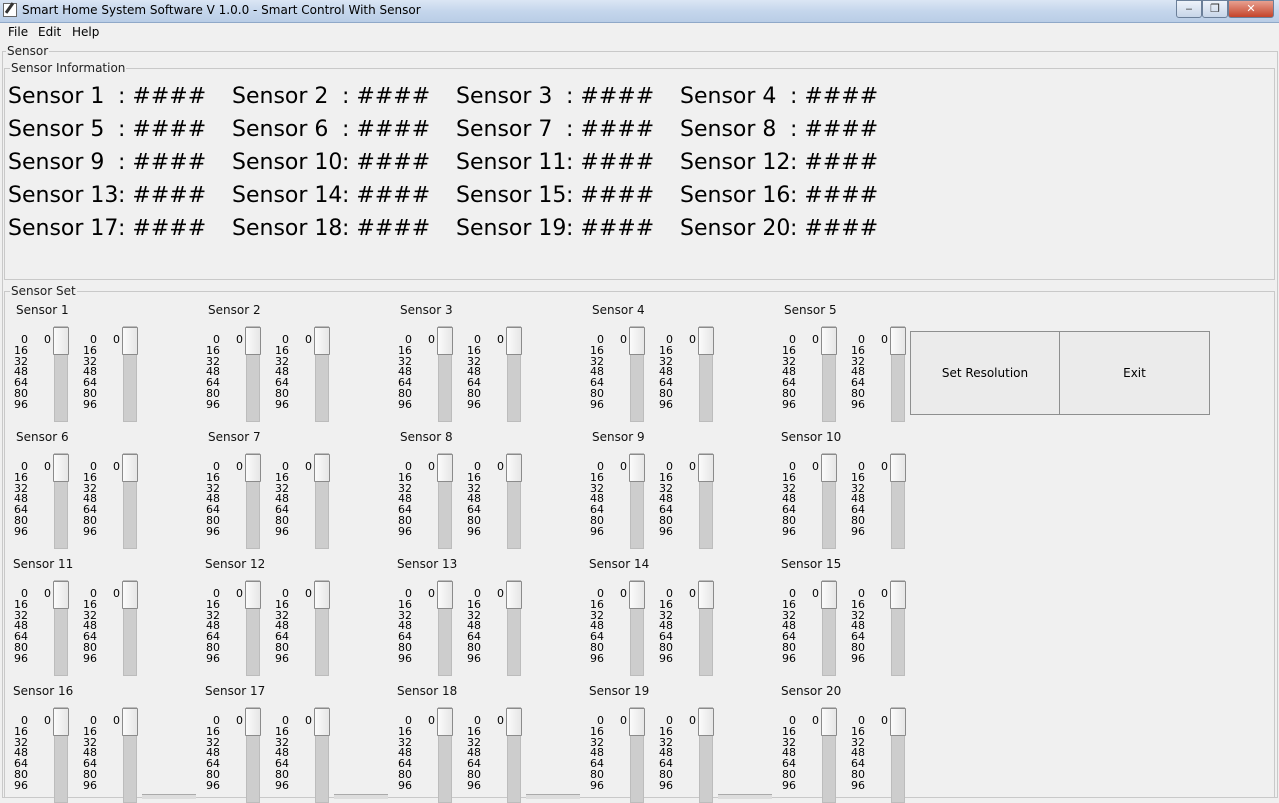 The width and height of the screenshot is (1279, 803). Describe the element at coordinates (426, 437) in the screenshot. I see `sensor-set-label: Sensor 8` at that location.